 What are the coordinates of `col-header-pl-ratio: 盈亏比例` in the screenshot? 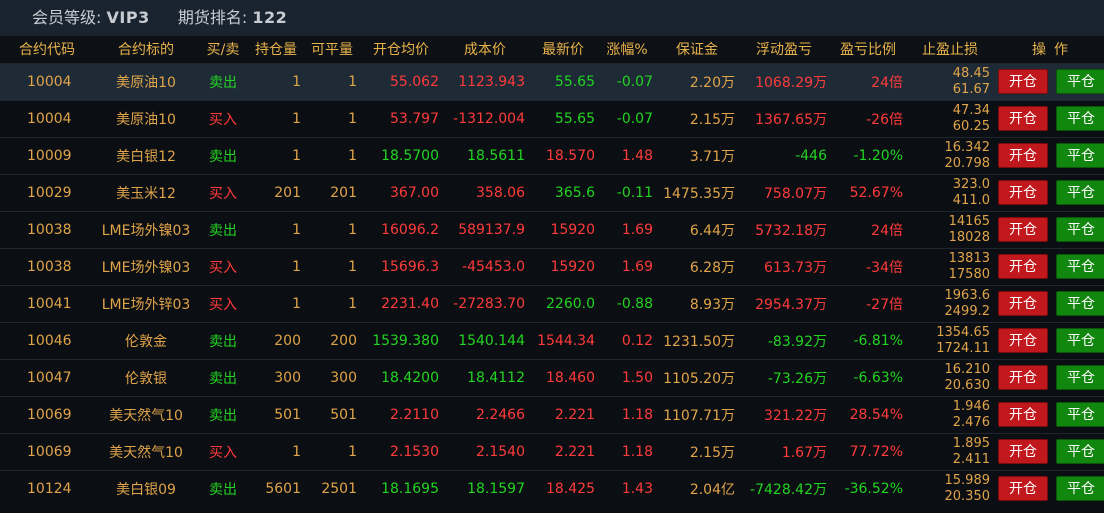 It's located at (868, 49).